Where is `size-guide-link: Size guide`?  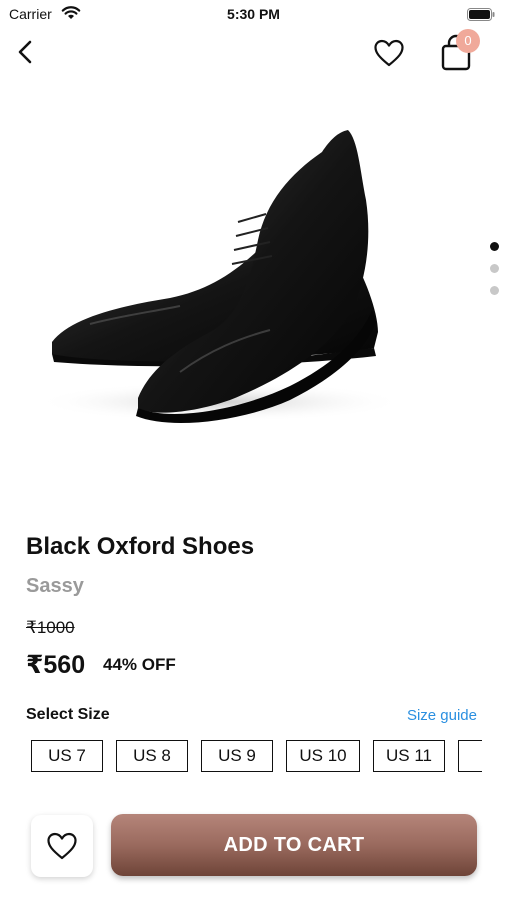 size-guide-link: Size guide is located at coordinates (442, 715).